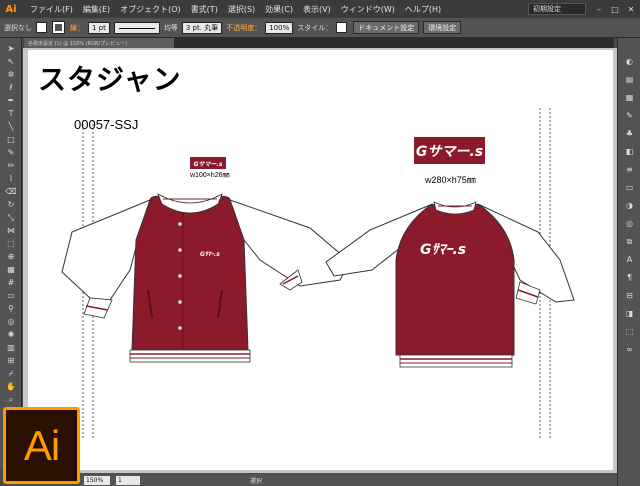 Image resolution: width=640 pixels, height=486 pixels. Describe the element at coordinates (110, 79) in the screenshot. I see `artwork-title: スタジャン` at that location.